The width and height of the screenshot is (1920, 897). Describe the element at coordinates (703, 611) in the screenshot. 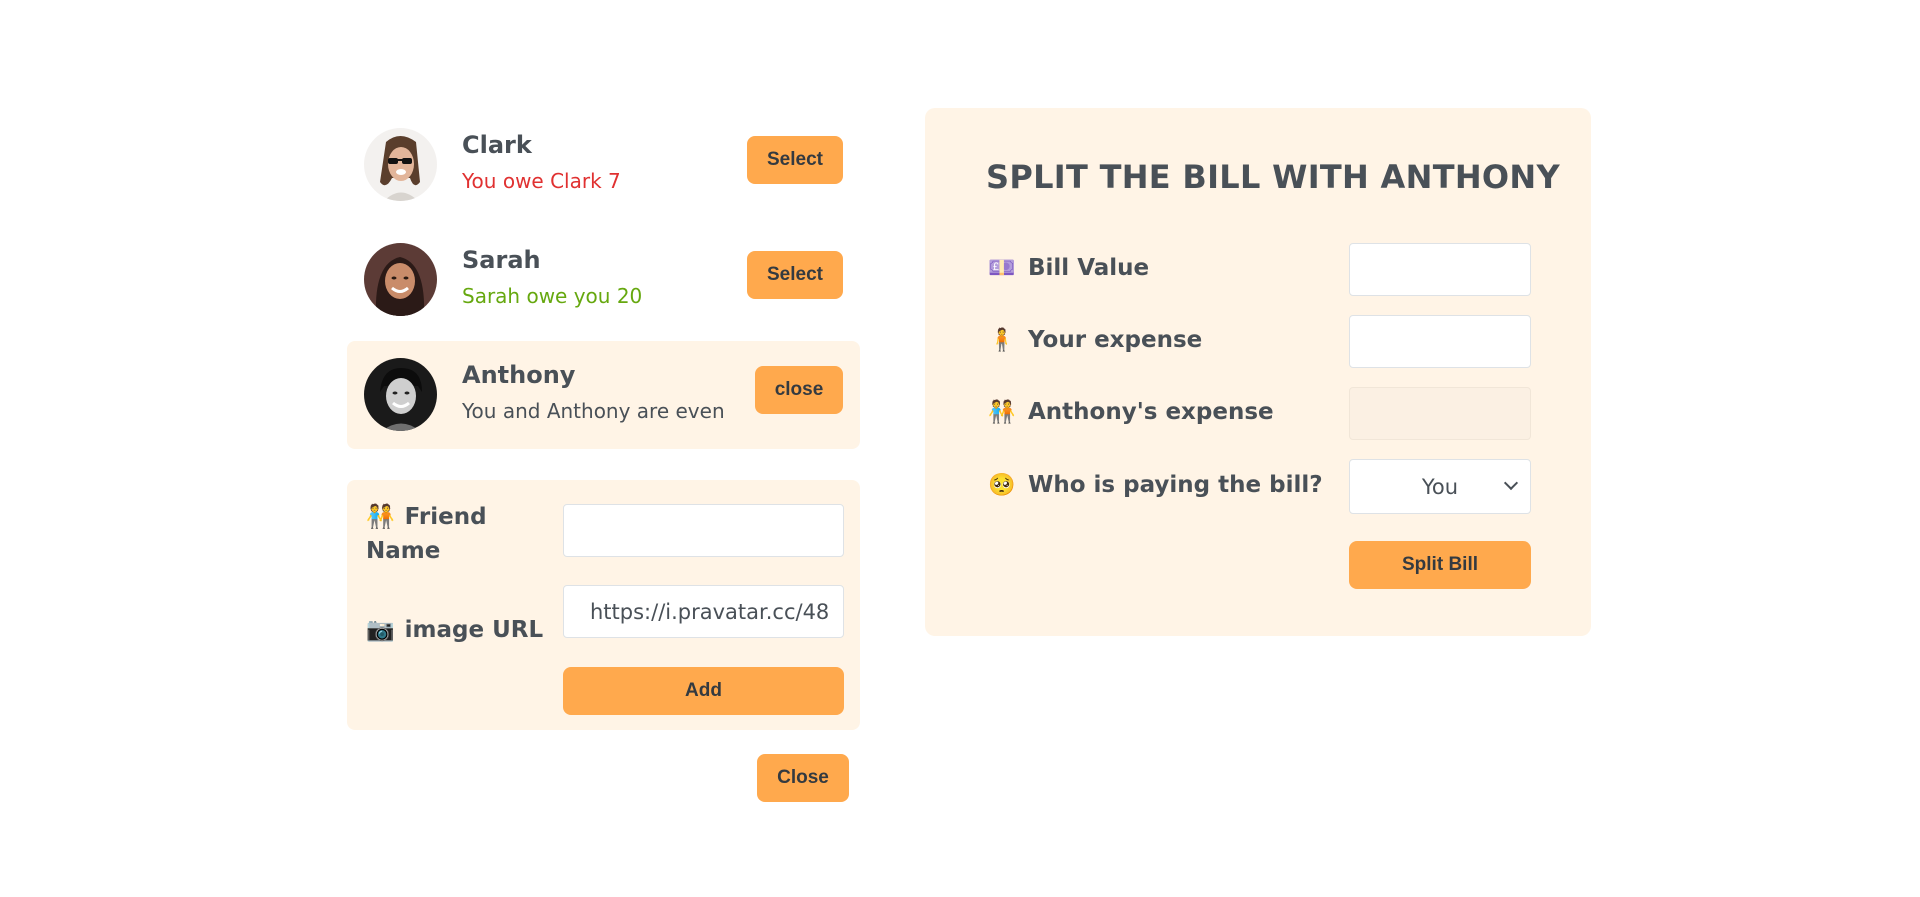

I see `image-url-input: https://i.pravatar.cc/48` at that location.